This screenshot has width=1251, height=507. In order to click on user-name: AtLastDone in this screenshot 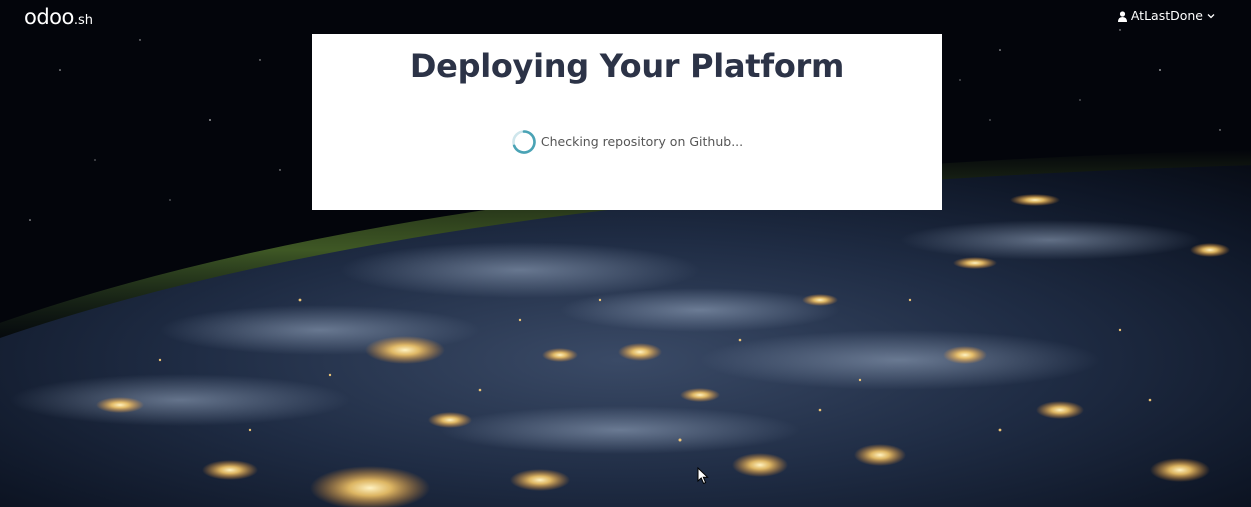, I will do `click(1166, 15)`.